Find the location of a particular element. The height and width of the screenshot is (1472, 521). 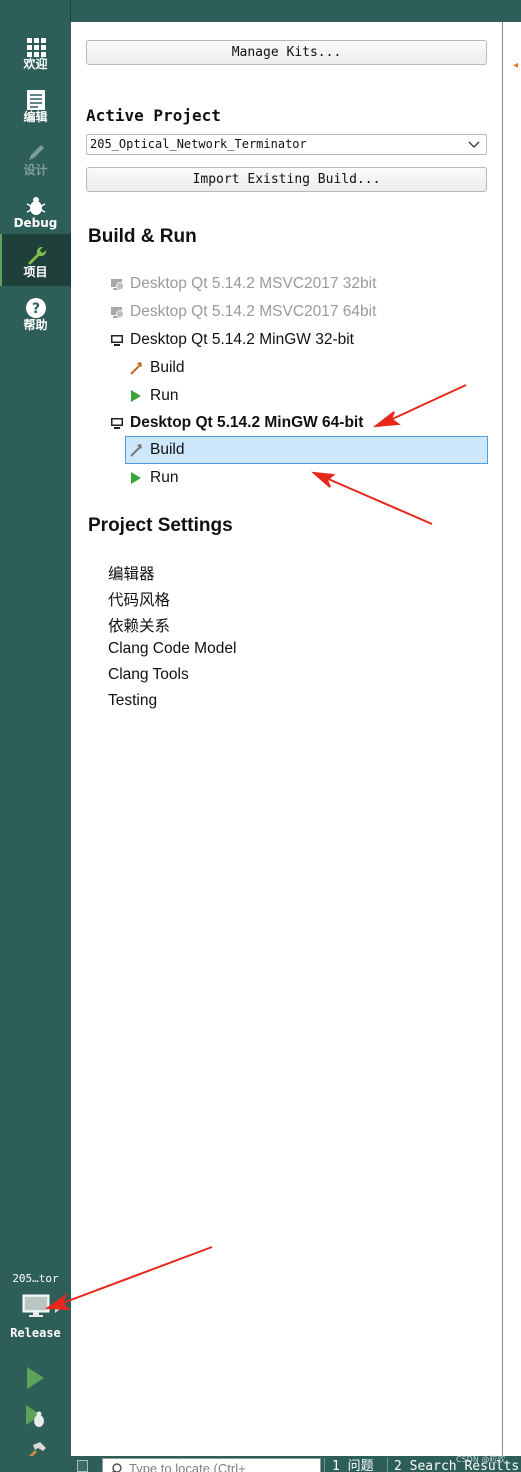

mode-help: ? 帮助 is located at coordinates (35, 313).